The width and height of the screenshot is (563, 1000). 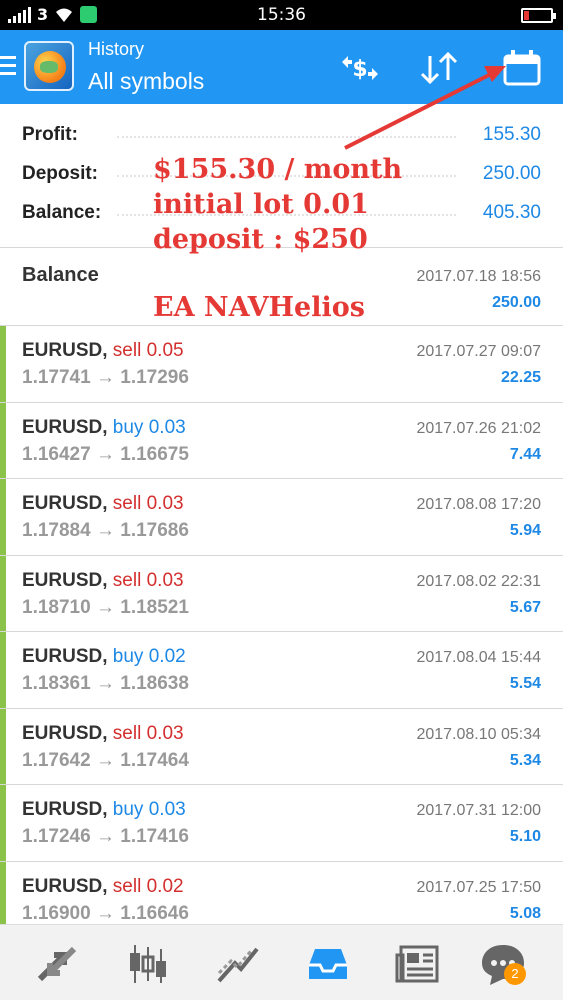 What do you see at coordinates (281, 962) in the screenshot?
I see `bottom-nav: 2` at bounding box center [281, 962].